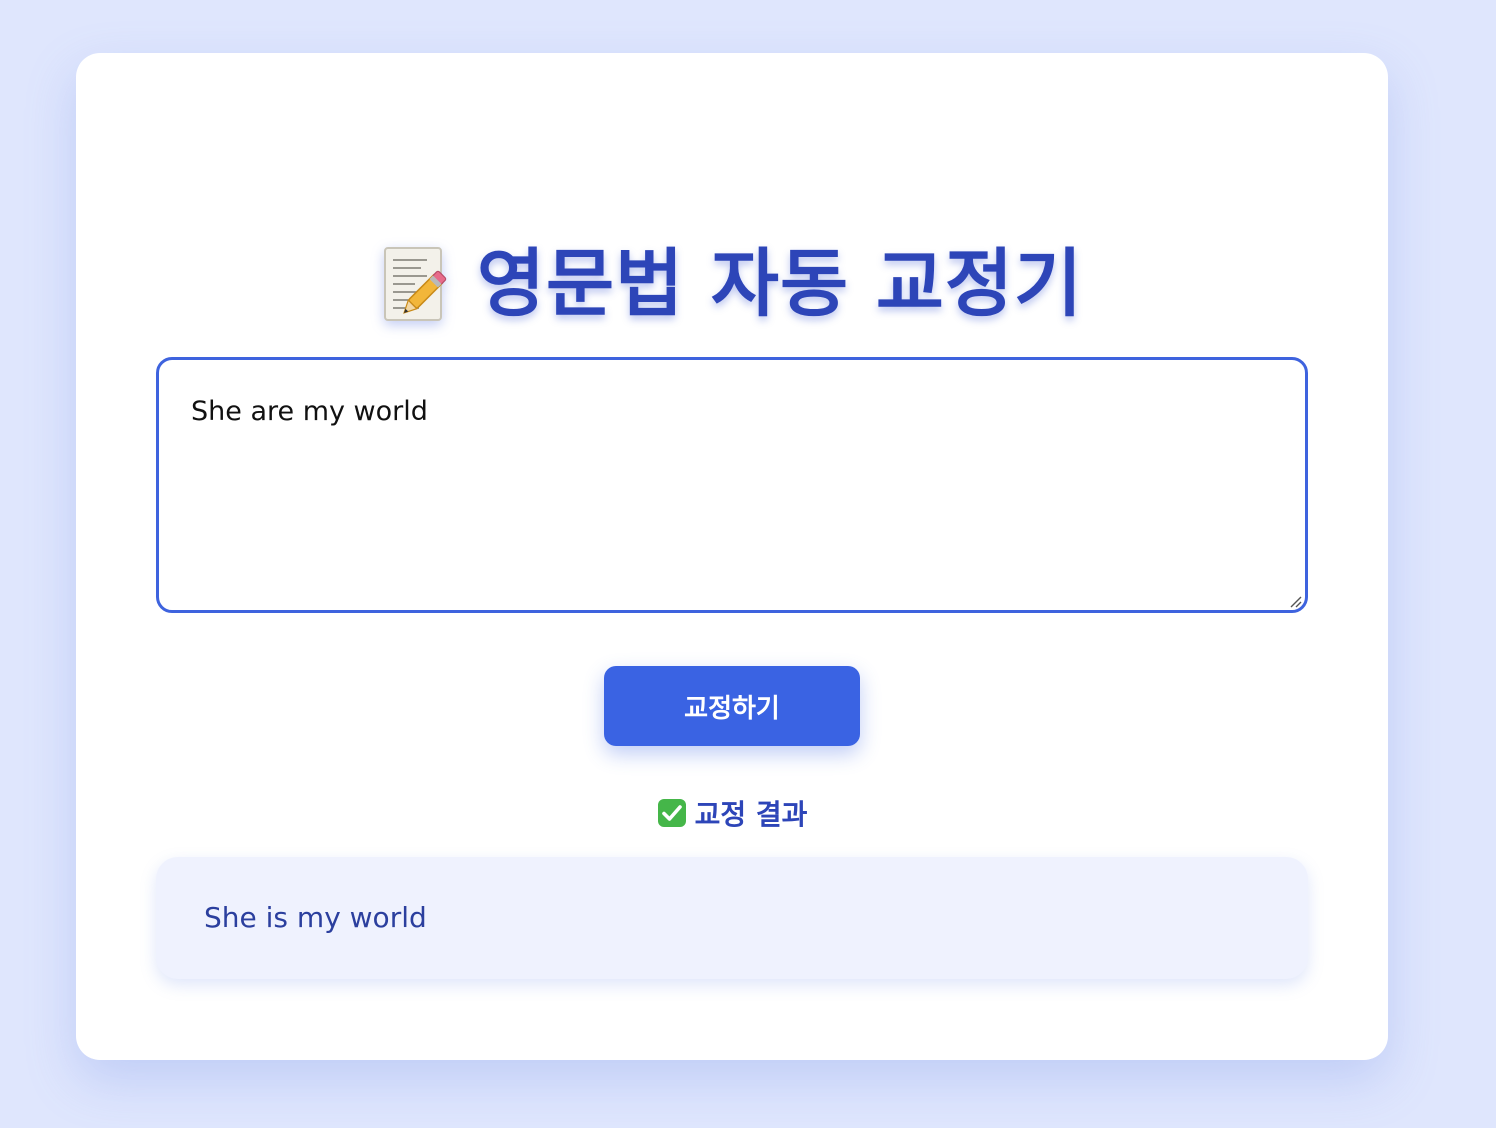  Describe the element at coordinates (780, 284) in the screenshot. I see `title-text: 영문법 자동 교정기` at that location.